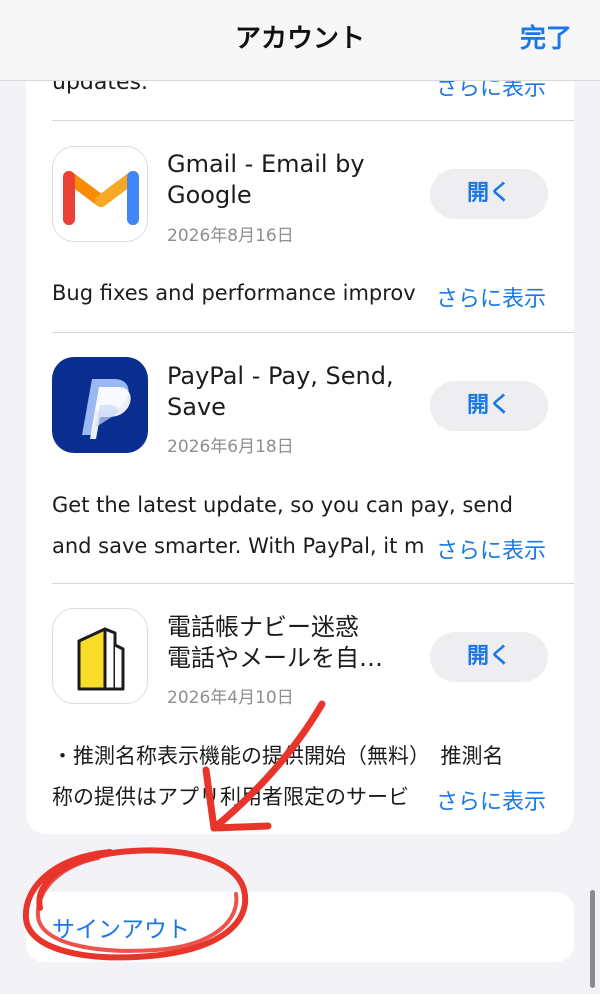  Describe the element at coordinates (292, 392) in the screenshot. I see `app-name: PayPal - Pay, Send, Save` at that location.